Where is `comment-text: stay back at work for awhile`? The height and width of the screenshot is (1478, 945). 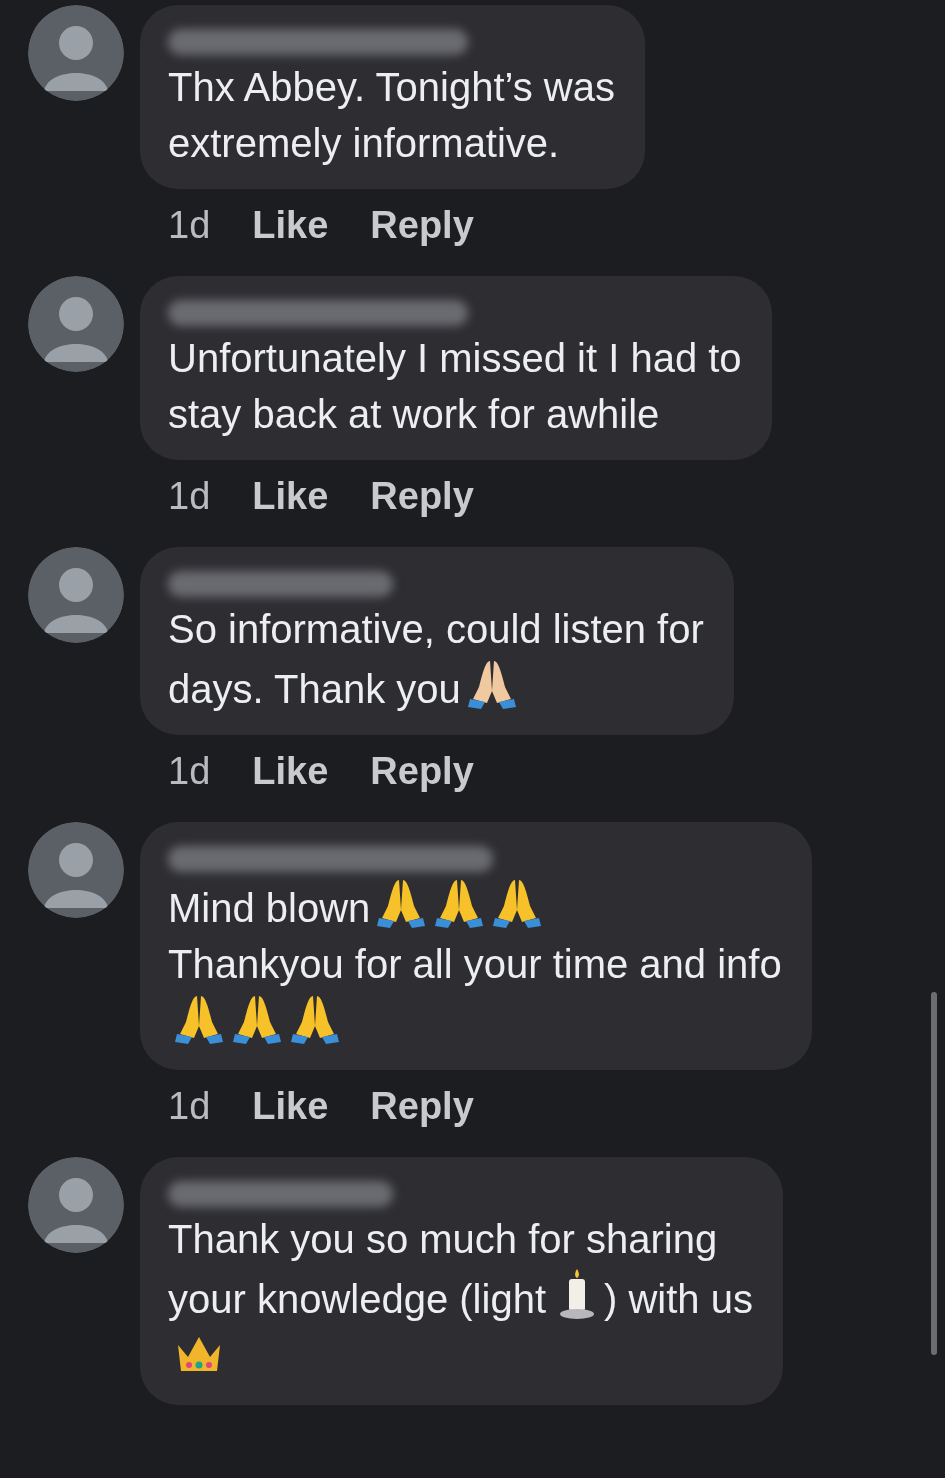
comment-text: stay back at work for awhile is located at coordinates (414, 414).